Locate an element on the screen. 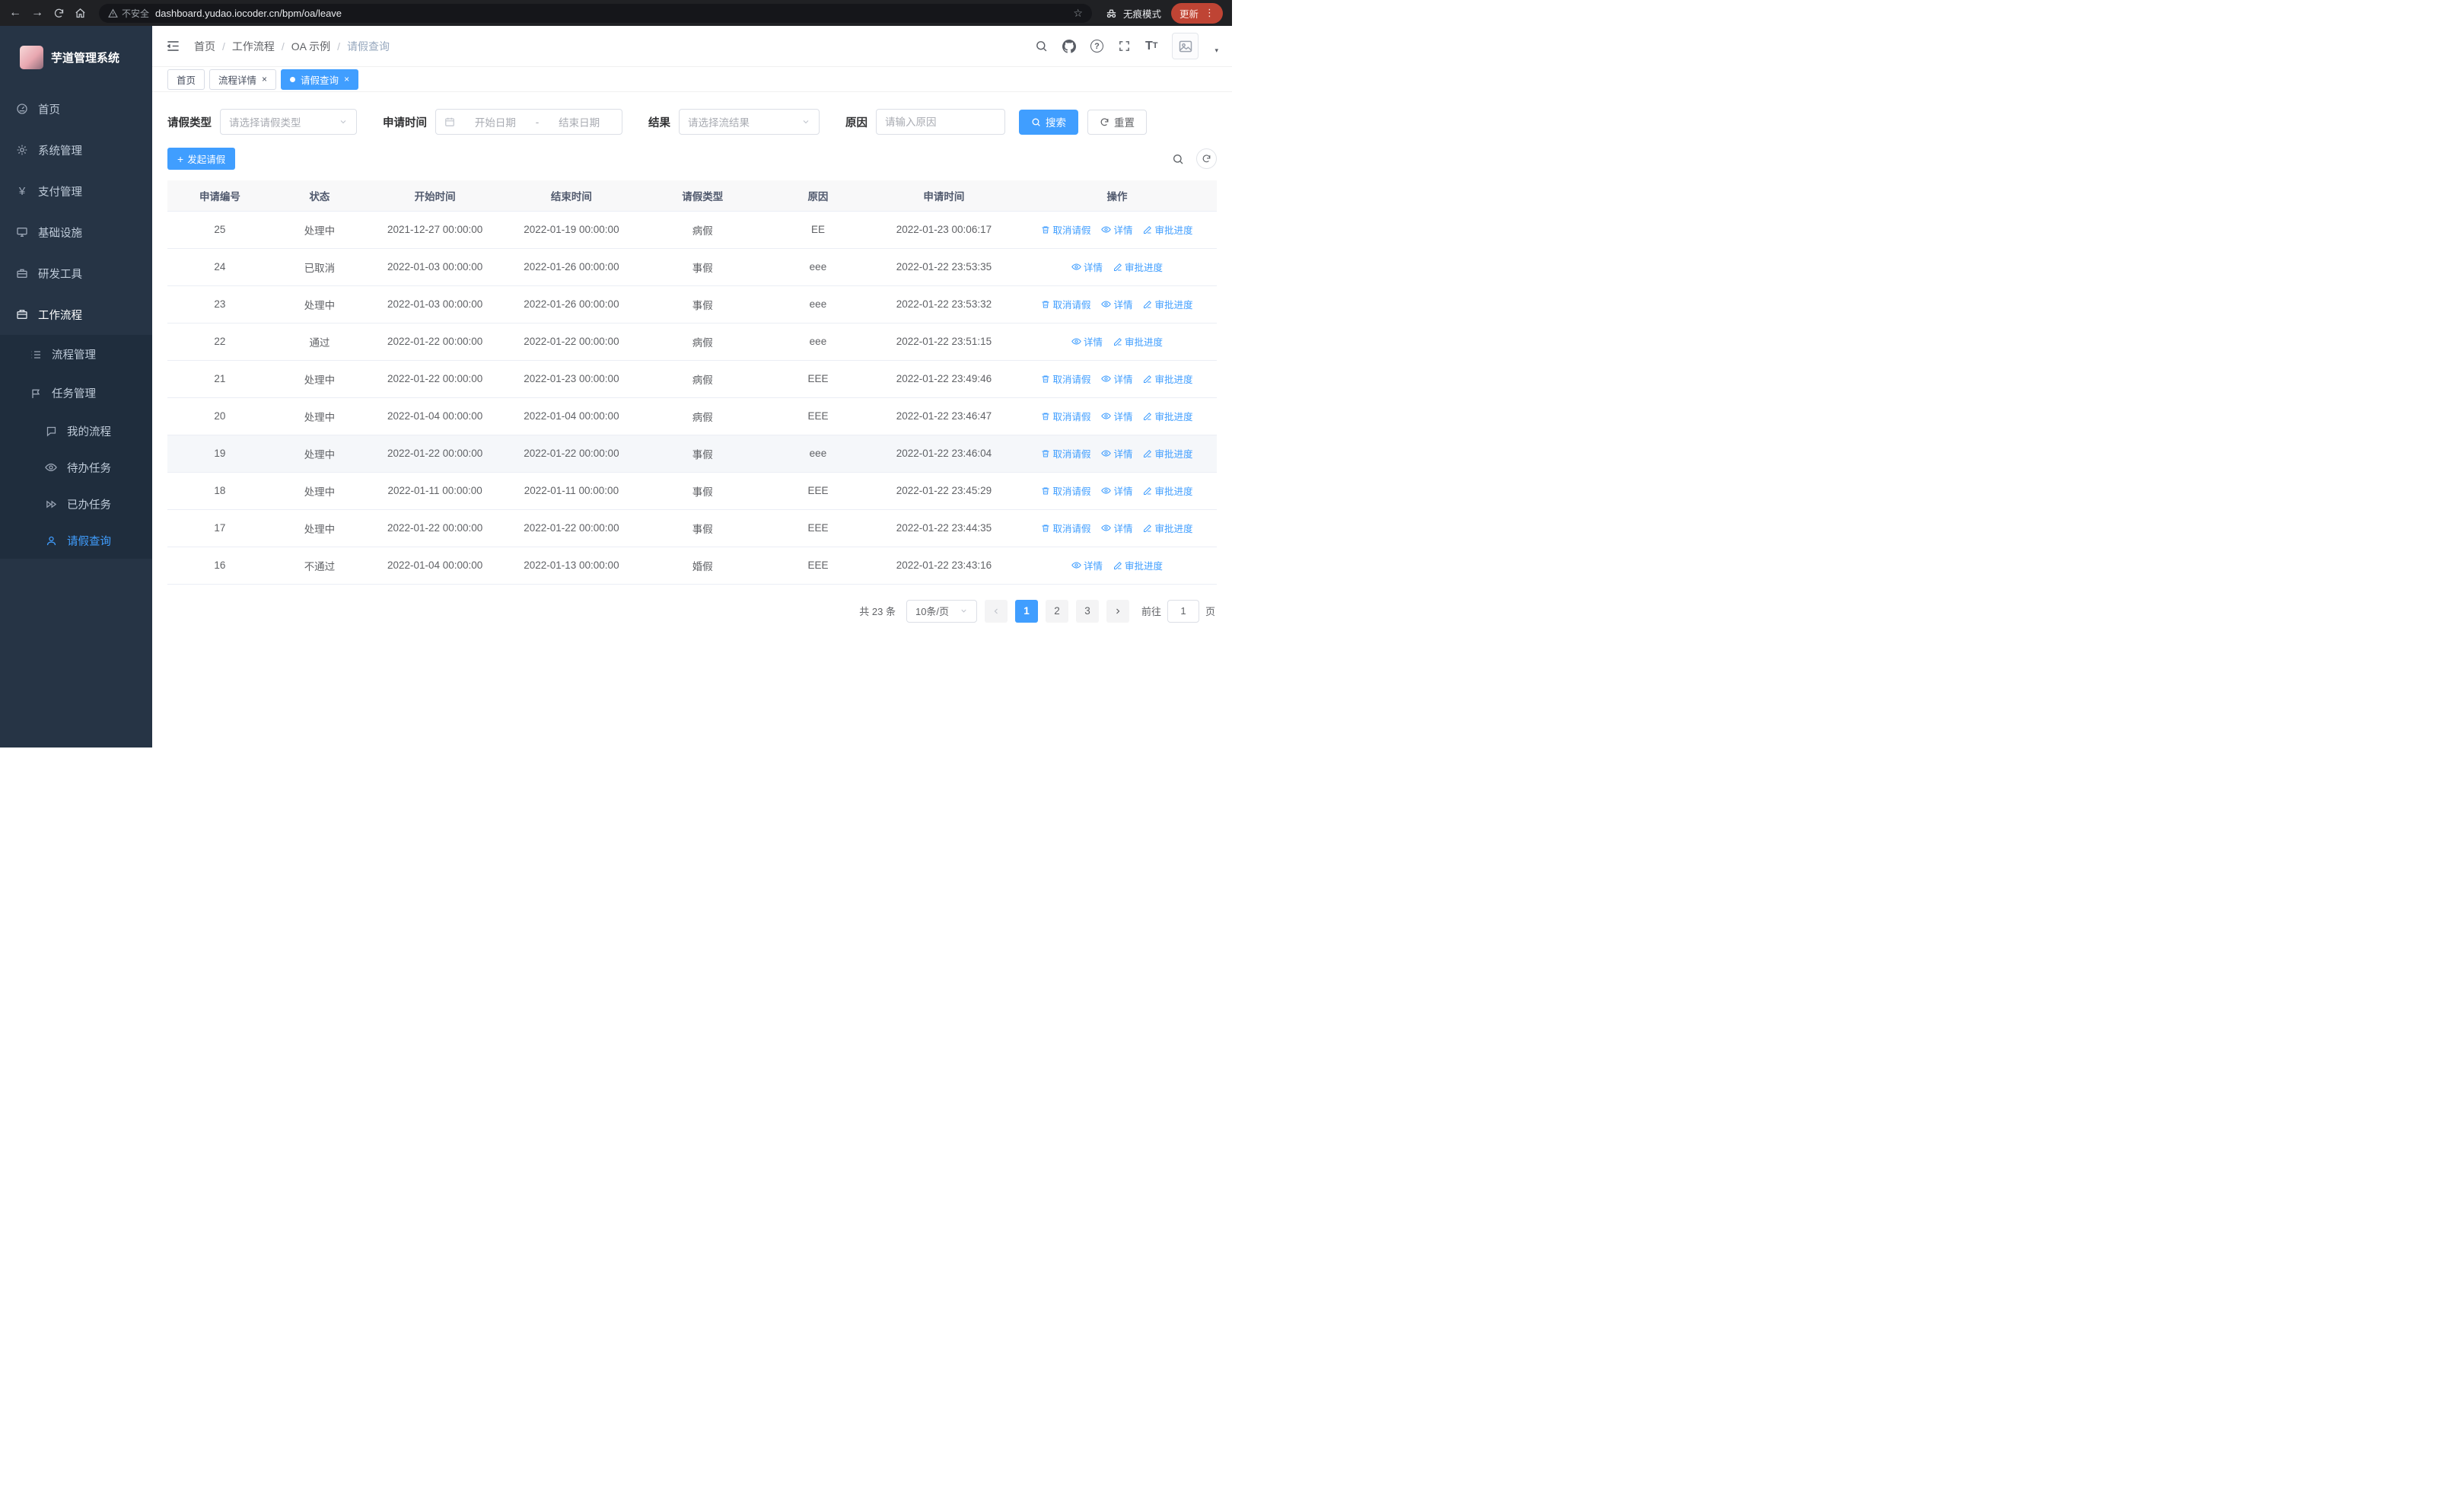 This screenshot has height=1495, width=2464. table-refresh-icon is located at coordinates (1206, 158).